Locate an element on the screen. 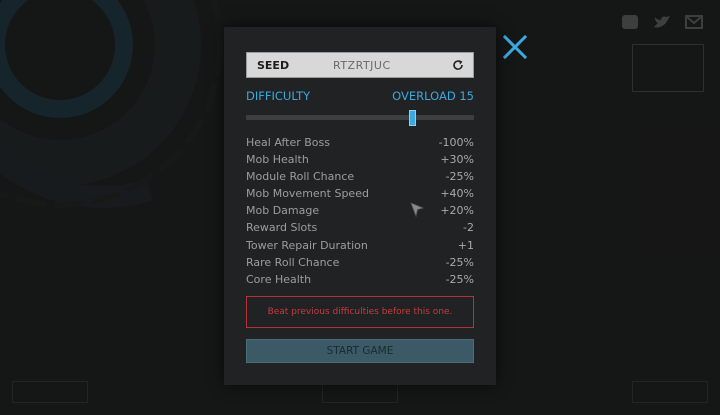  seed-field: SEED RTZRTJUC is located at coordinates (360, 65).